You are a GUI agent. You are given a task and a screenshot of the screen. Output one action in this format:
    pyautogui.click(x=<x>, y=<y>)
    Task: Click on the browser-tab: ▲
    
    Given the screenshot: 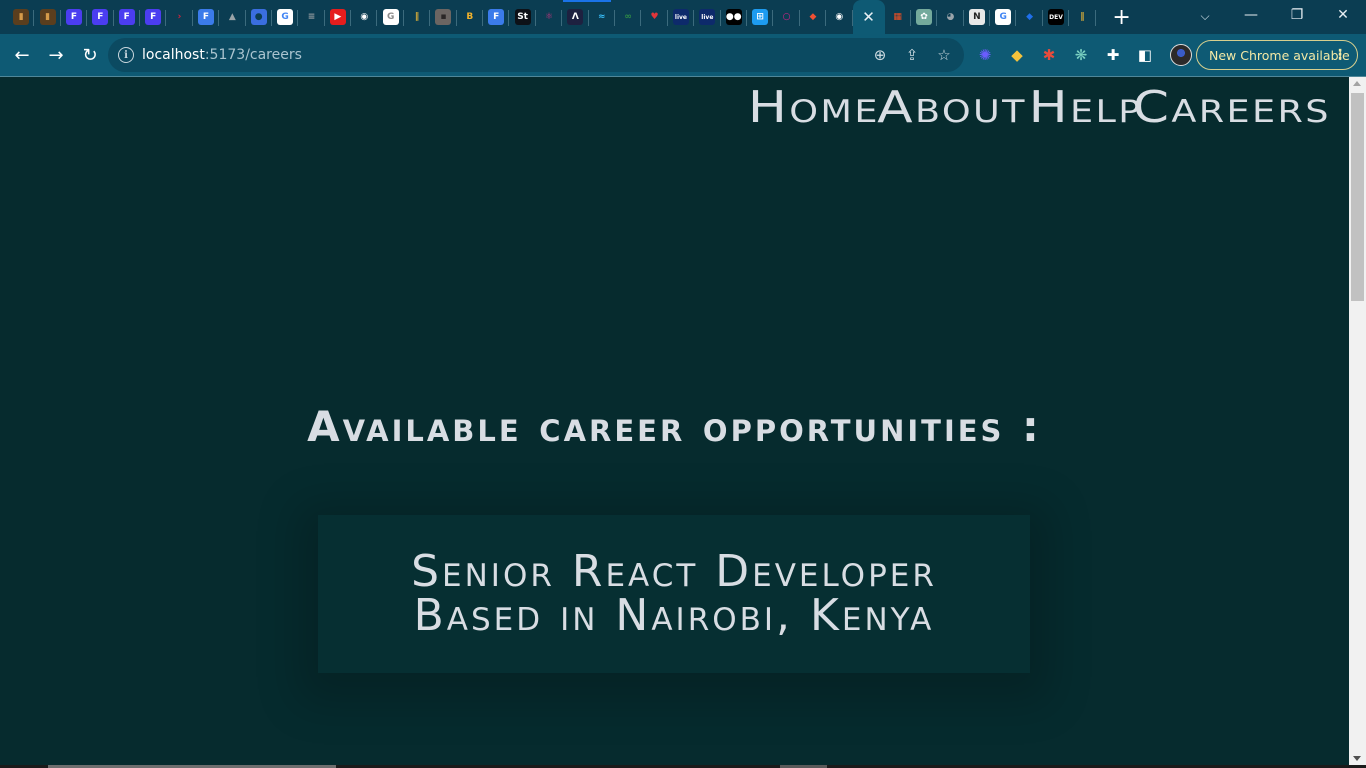 What is the action you would take?
    pyautogui.click(x=232, y=17)
    